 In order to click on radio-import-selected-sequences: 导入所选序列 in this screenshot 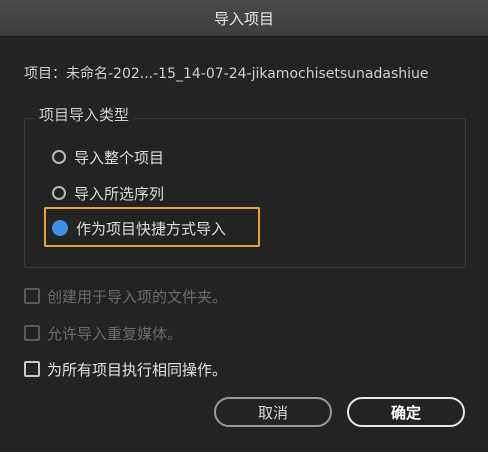, I will do `click(108, 193)`.